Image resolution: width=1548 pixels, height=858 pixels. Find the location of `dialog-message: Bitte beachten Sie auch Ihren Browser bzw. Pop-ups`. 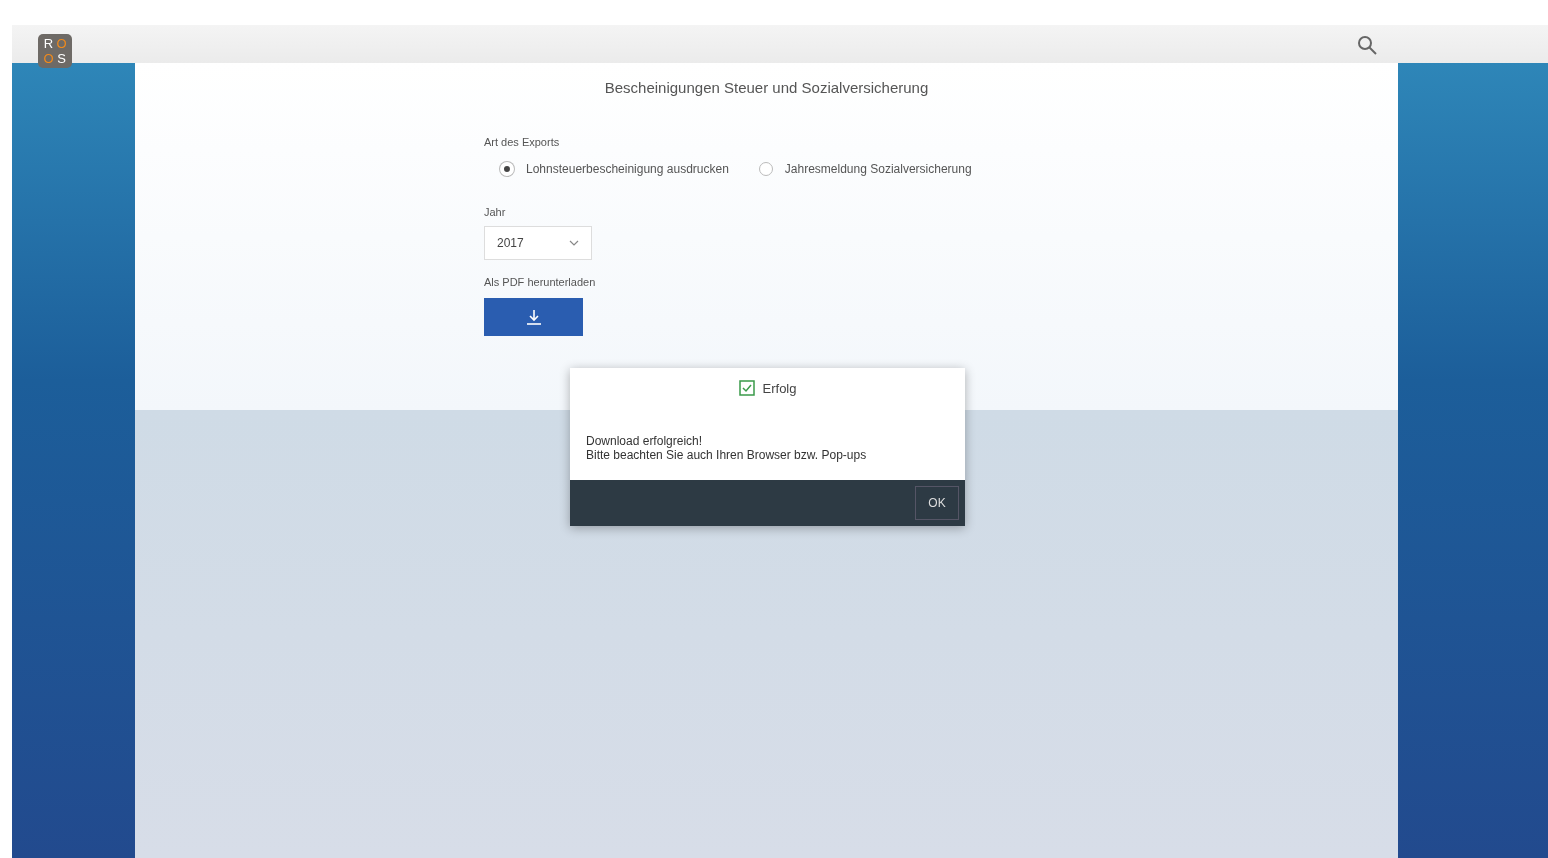

dialog-message: Bitte beachten Sie auch Ihren Browser bzw. Pop-ups is located at coordinates (727, 455).